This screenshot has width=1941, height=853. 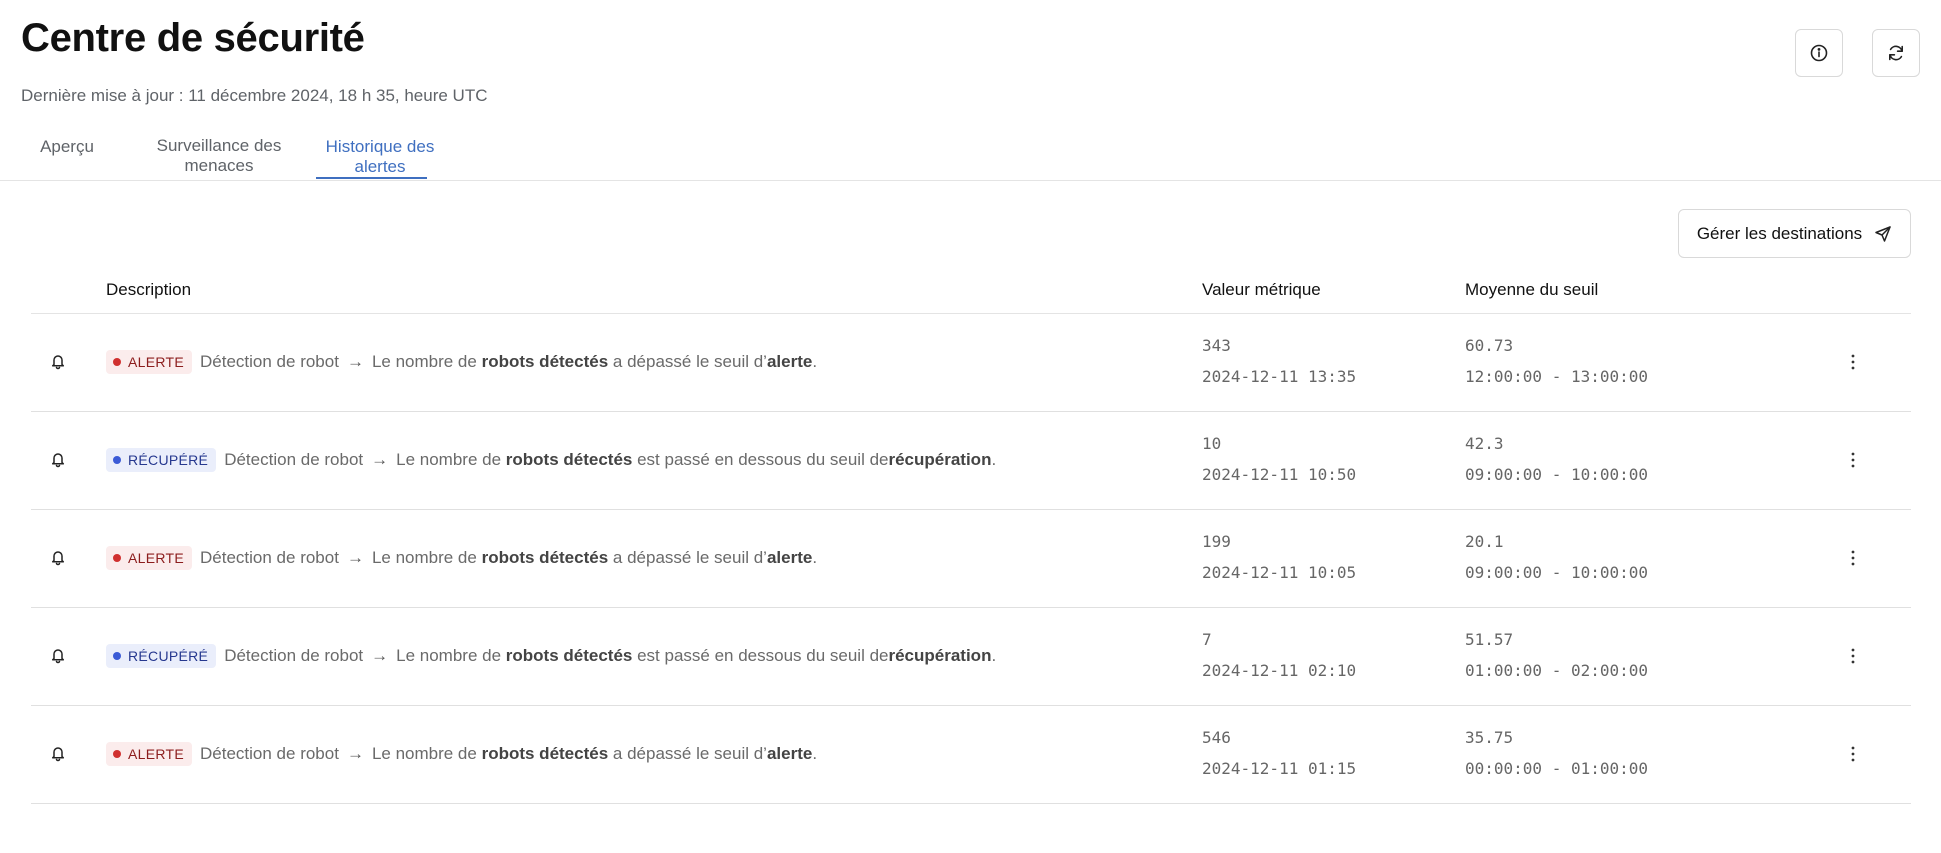 What do you see at coordinates (940, 655) in the screenshot?
I see `alert-threshold-name: récupération` at bounding box center [940, 655].